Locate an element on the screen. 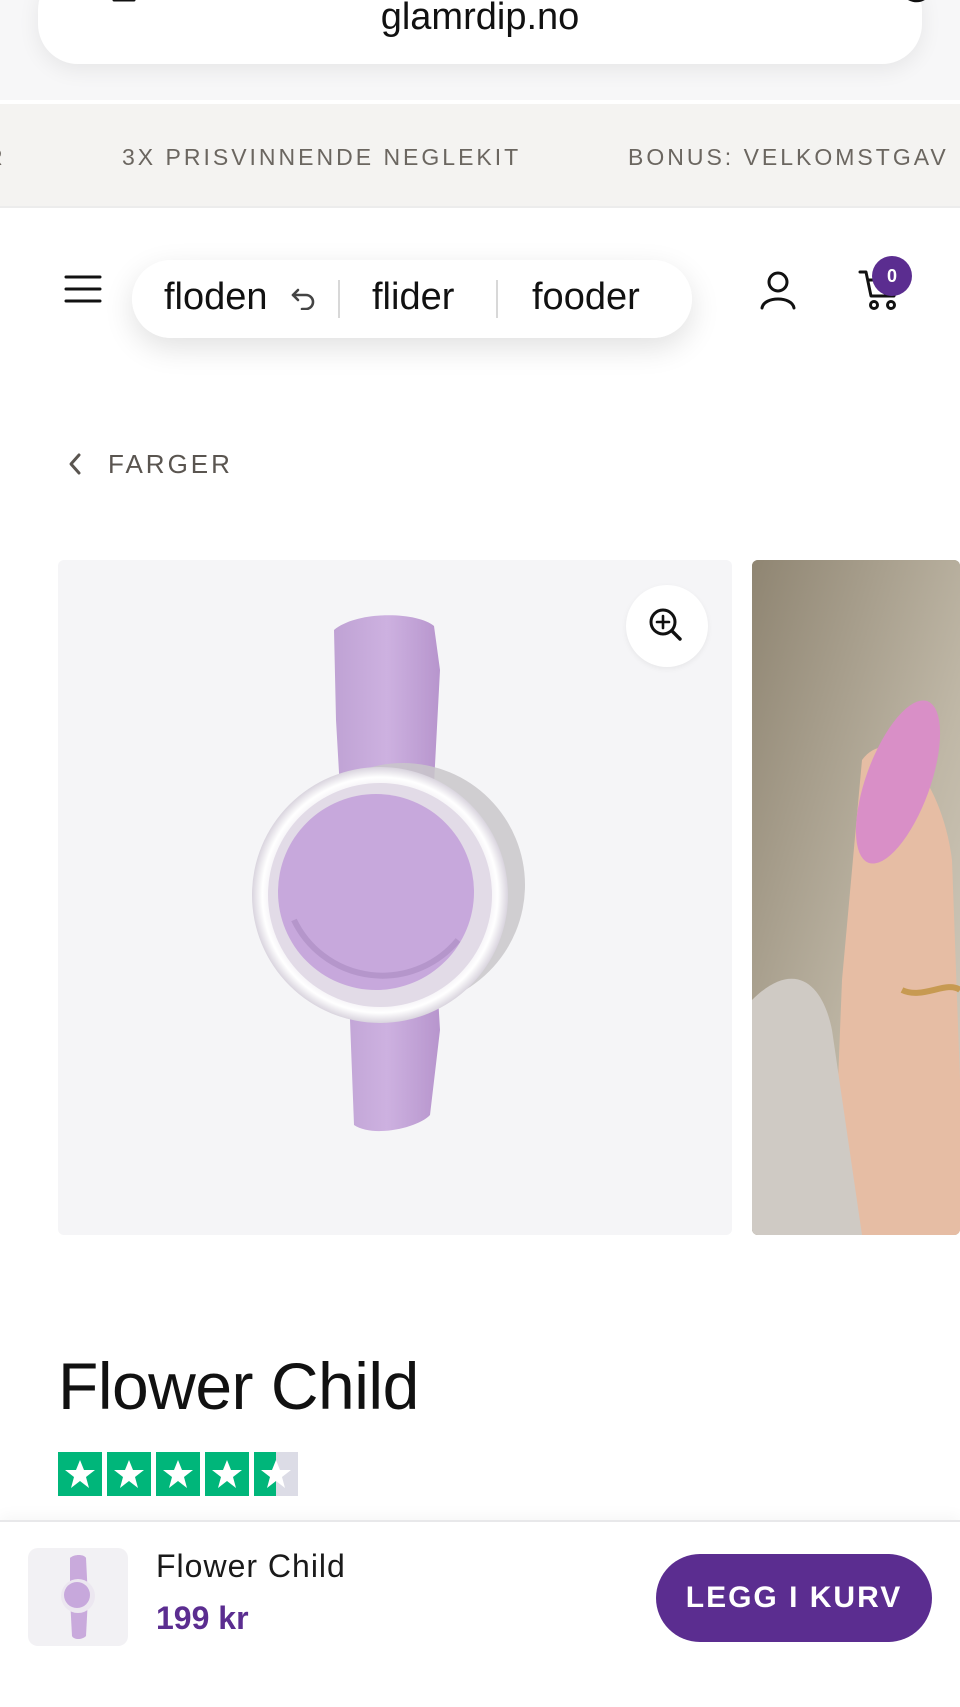 This screenshot has width=960, height=1707. hamburger-menu-icon is located at coordinates (83, 289).